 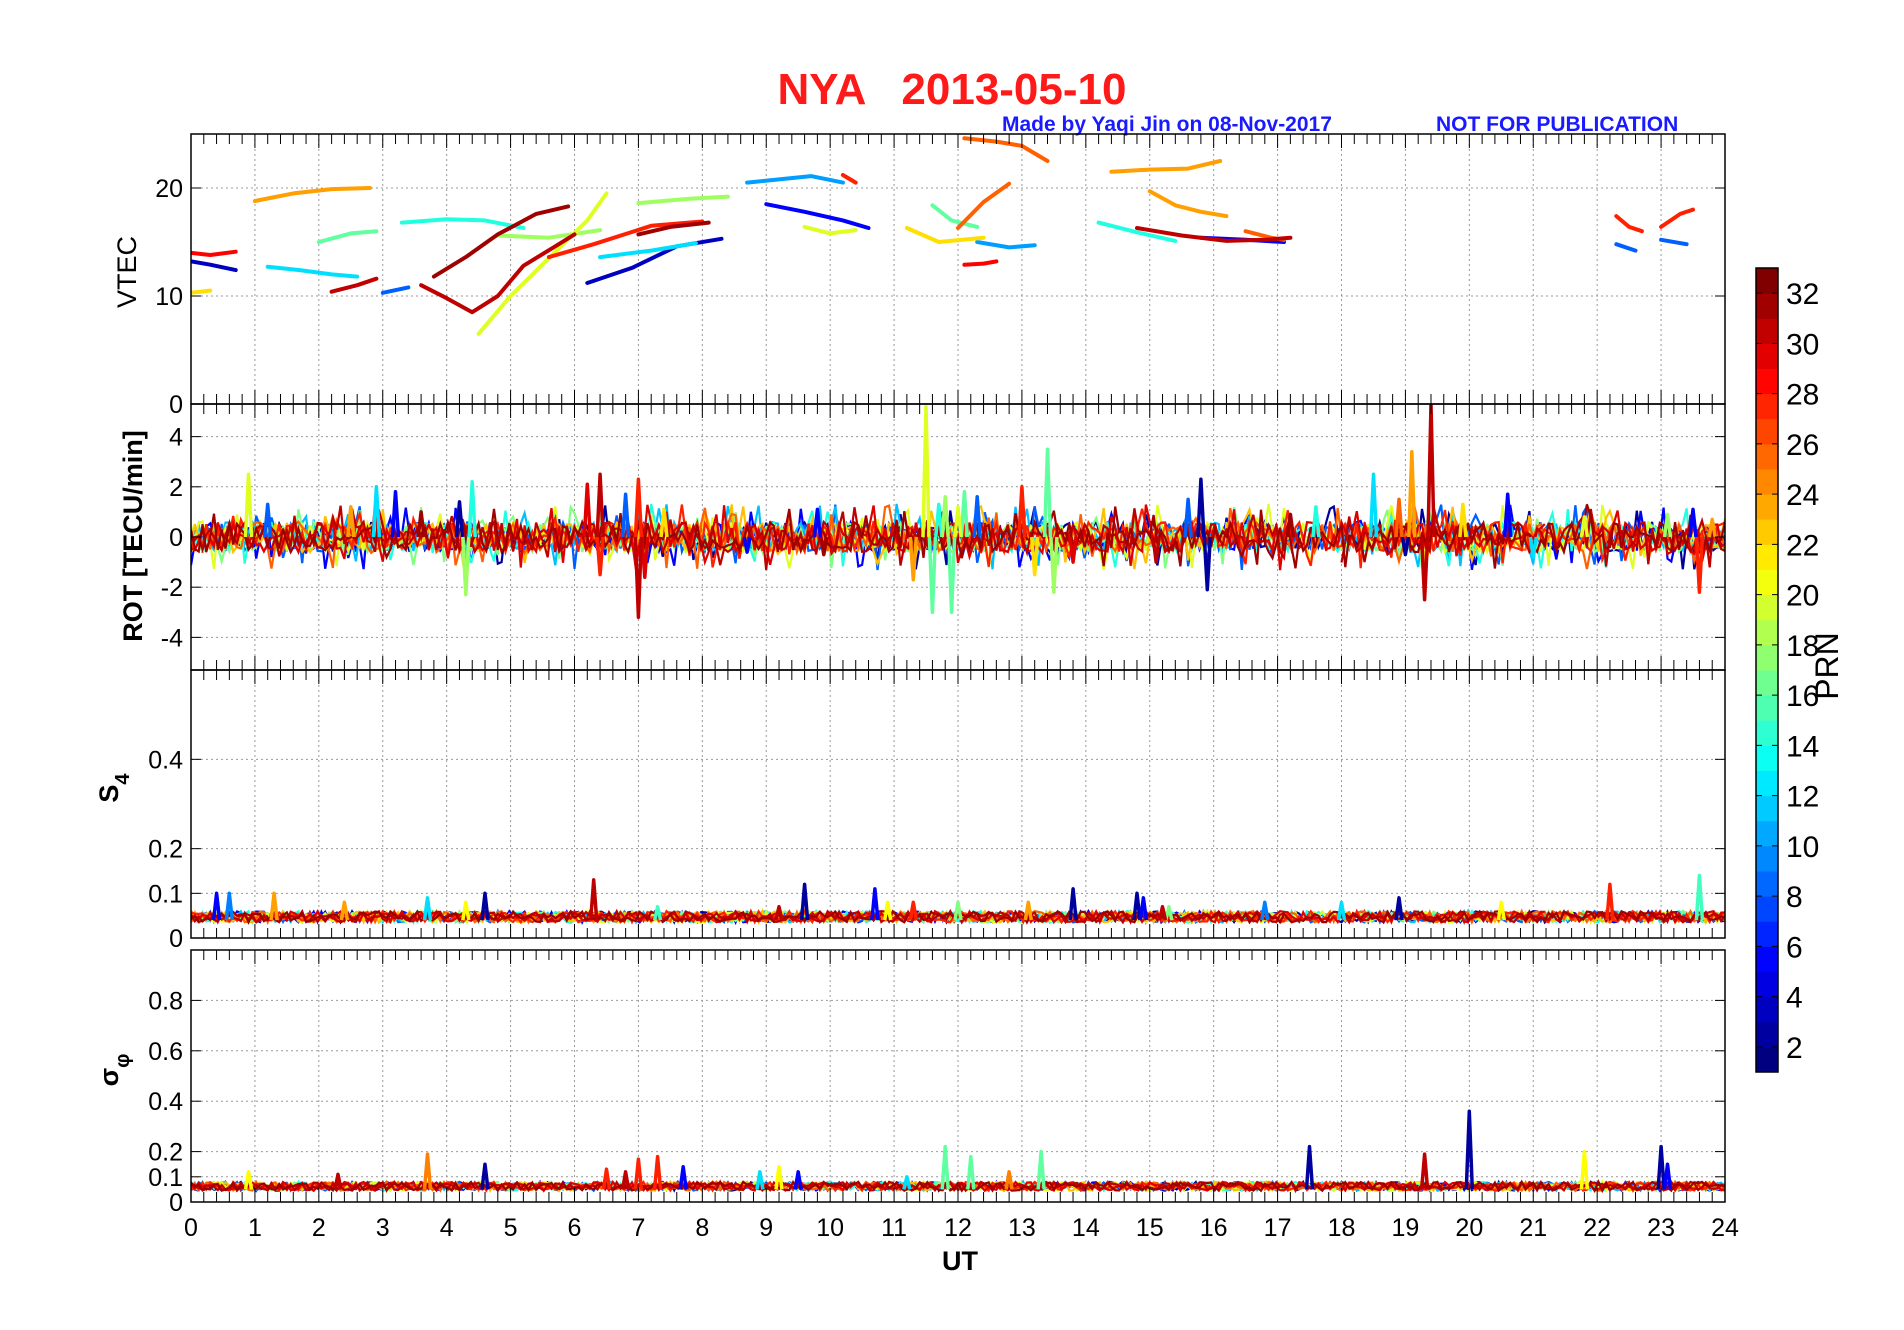 I want to click on rot-axis-label: ROT [TECU/min], so click(x=133, y=535).